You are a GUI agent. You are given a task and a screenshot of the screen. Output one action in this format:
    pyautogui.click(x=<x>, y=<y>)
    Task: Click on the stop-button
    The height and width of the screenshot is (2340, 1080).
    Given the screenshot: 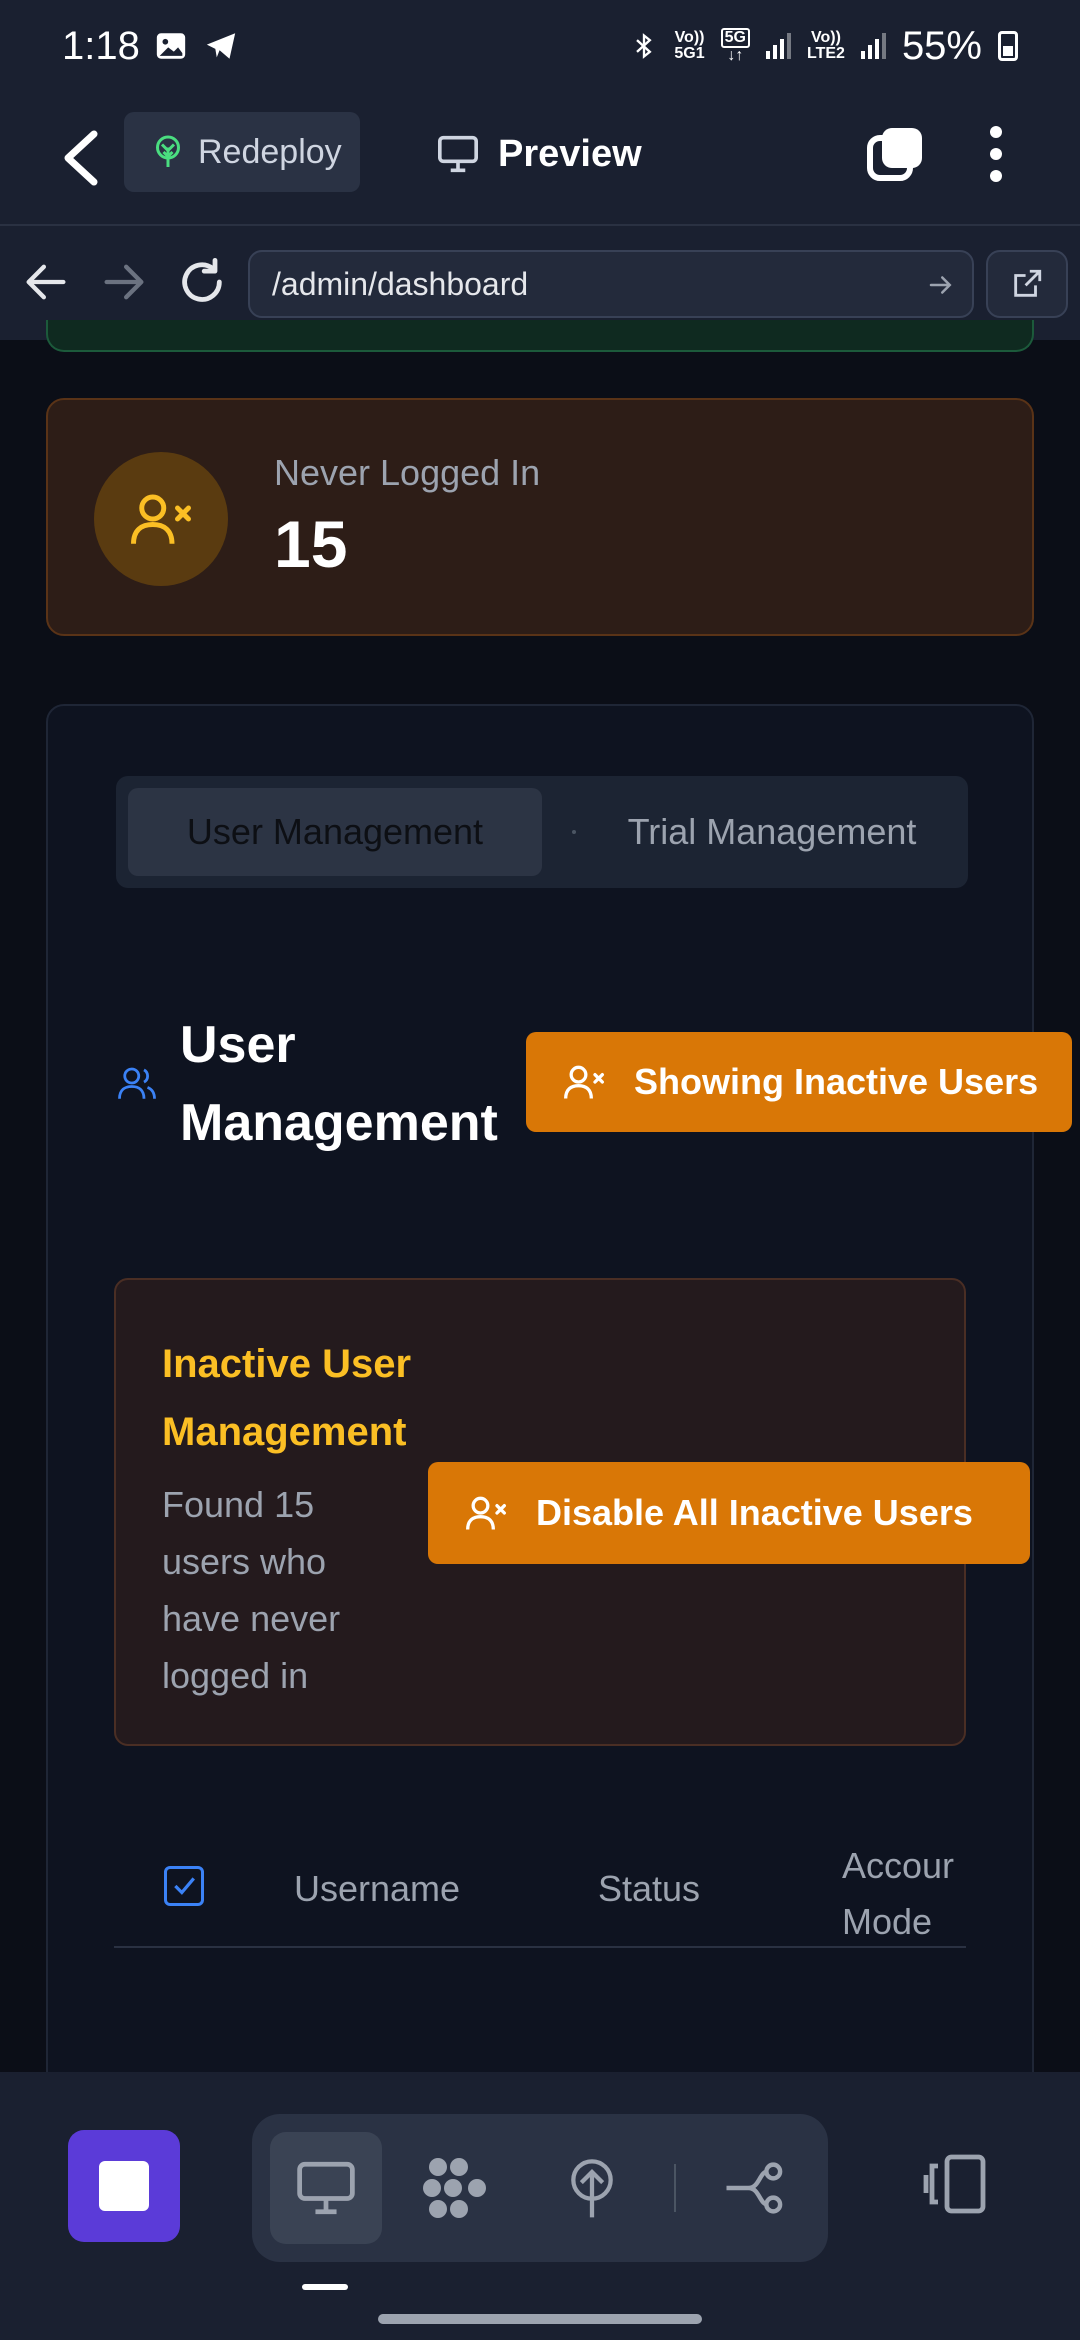 What is the action you would take?
    pyautogui.click(x=124, y=2186)
    